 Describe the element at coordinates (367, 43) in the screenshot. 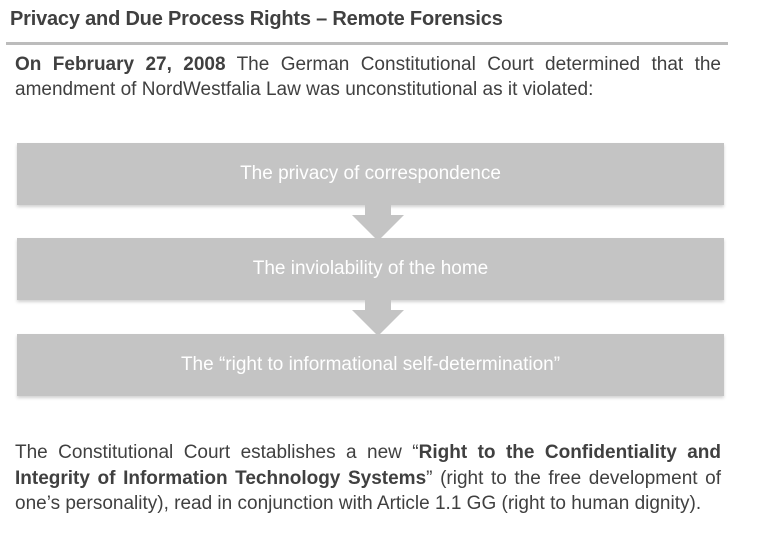

I see `title-underline` at that location.